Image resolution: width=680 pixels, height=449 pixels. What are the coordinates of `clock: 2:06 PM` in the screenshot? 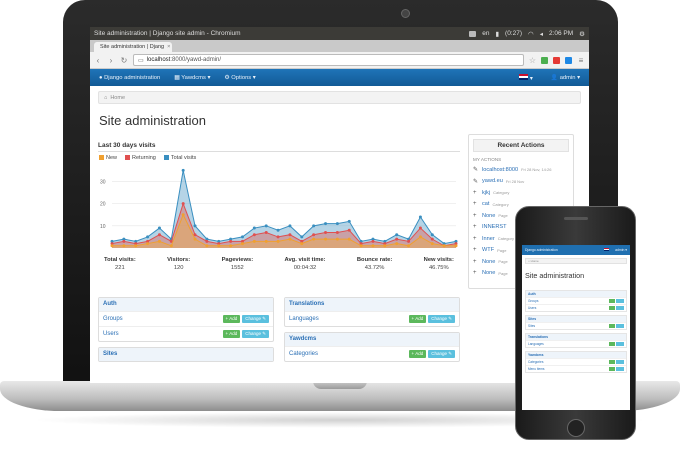 It's located at (561, 33).